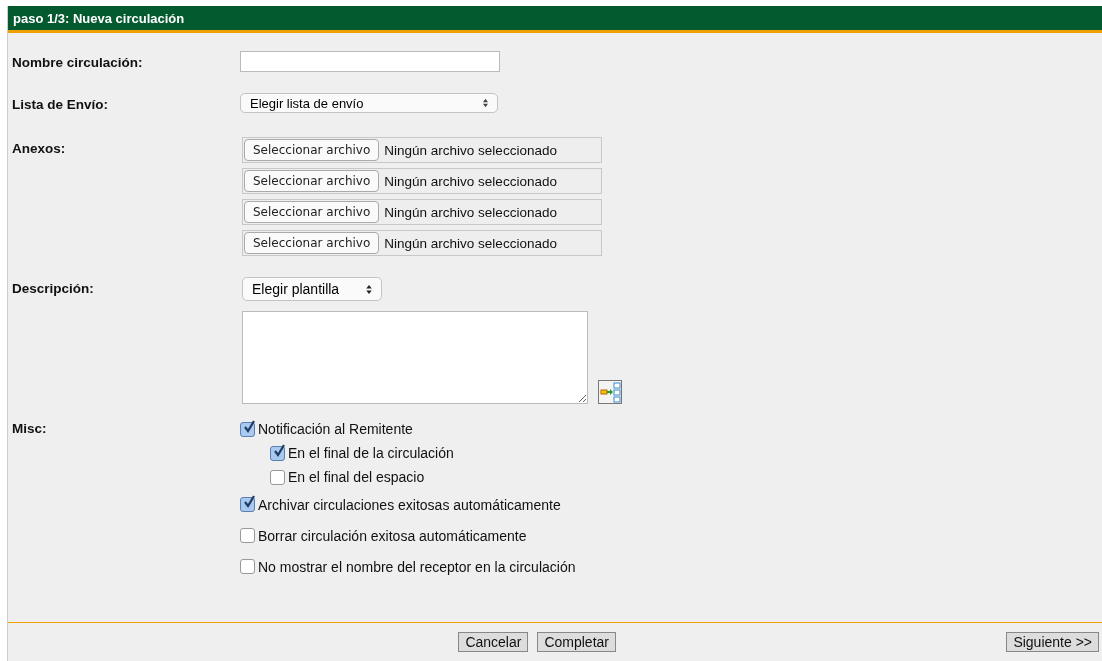  What do you see at coordinates (369, 103) in the screenshot?
I see `dropdown: Elegir lista de envío` at bounding box center [369, 103].